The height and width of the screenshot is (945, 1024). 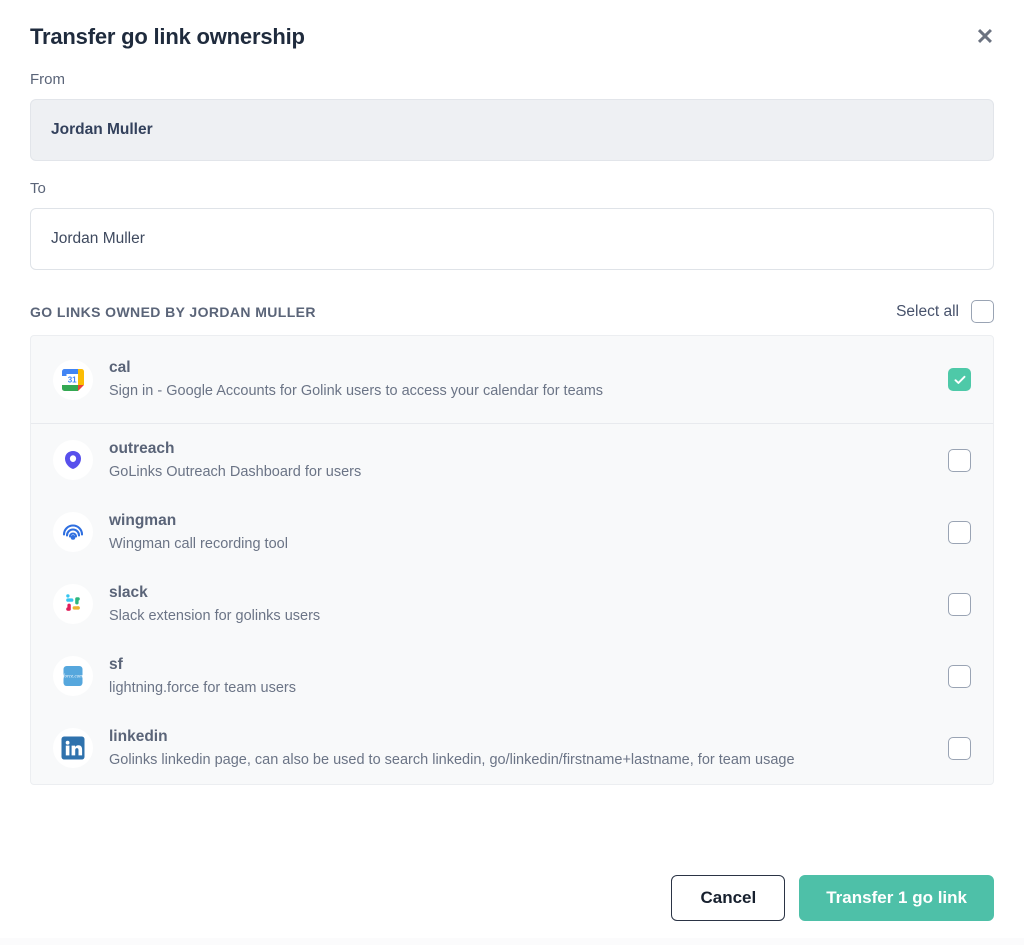 What do you see at coordinates (73, 748) in the screenshot?
I see `linkedin-icon` at bounding box center [73, 748].